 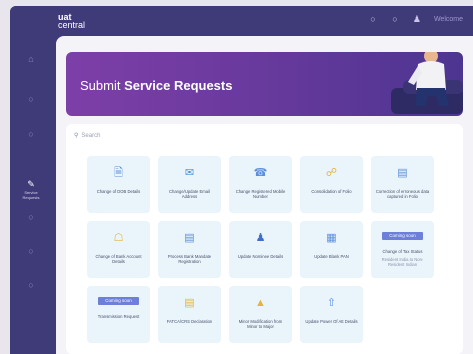 What do you see at coordinates (189, 321) in the screenshot?
I see `service-tile-label: FATCA/CRS Declaration` at bounding box center [189, 321].